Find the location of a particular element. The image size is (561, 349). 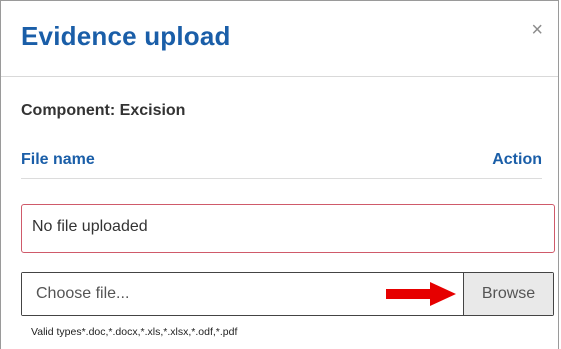

action-column-header: Action is located at coordinates (517, 159).